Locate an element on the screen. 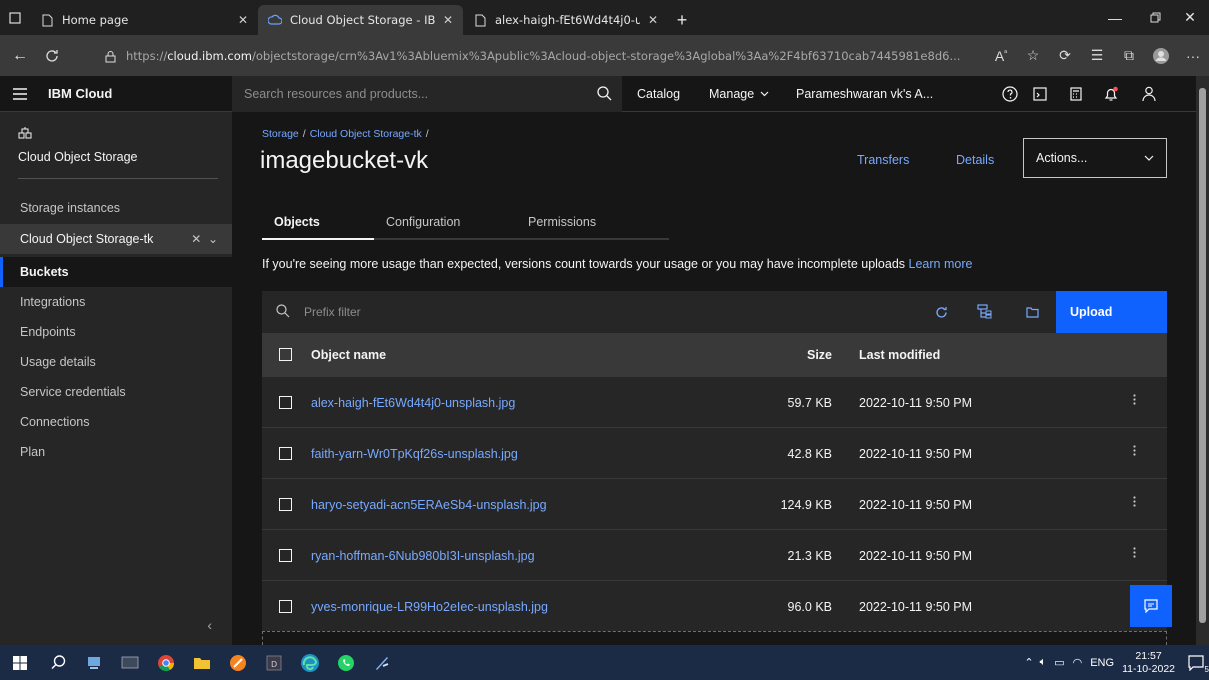 The width and height of the screenshot is (1209, 680). profile-avatar-icon is located at coordinates (1161, 56).